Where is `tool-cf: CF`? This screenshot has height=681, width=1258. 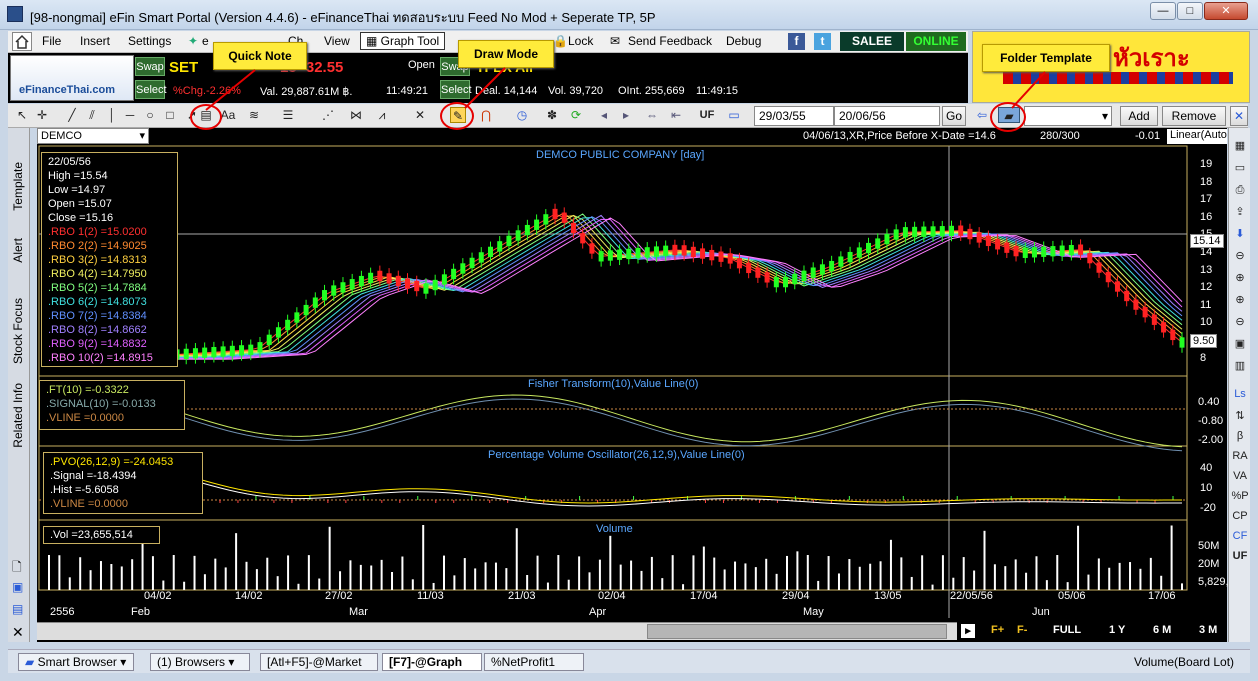 tool-cf: CF is located at coordinates (1240, 536).